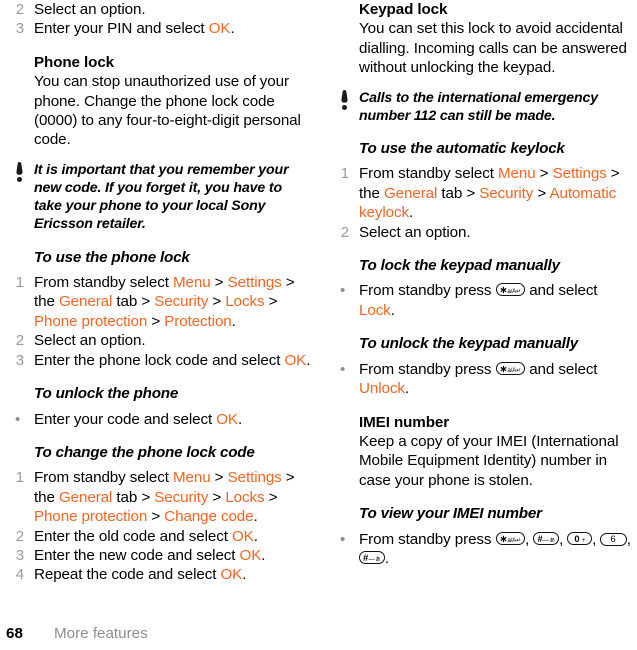  Describe the element at coordinates (583, 540) in the screenshot. I see `zero-key-plus: +` at that location.